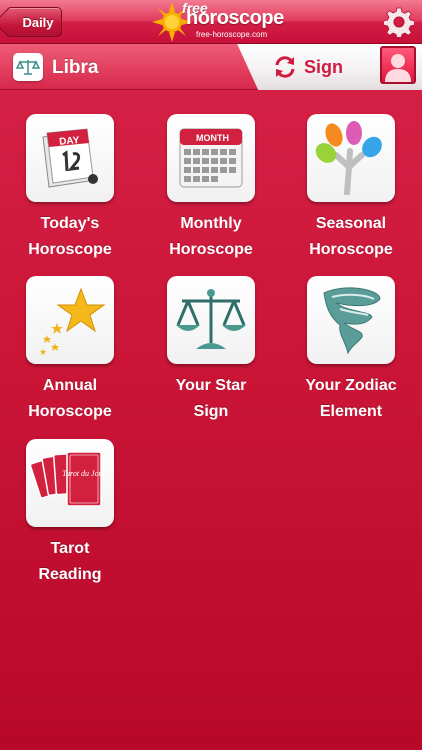  I want to click on top-nav-bar: Daily free horoscope free-horoscope.com, so click(211, 22).